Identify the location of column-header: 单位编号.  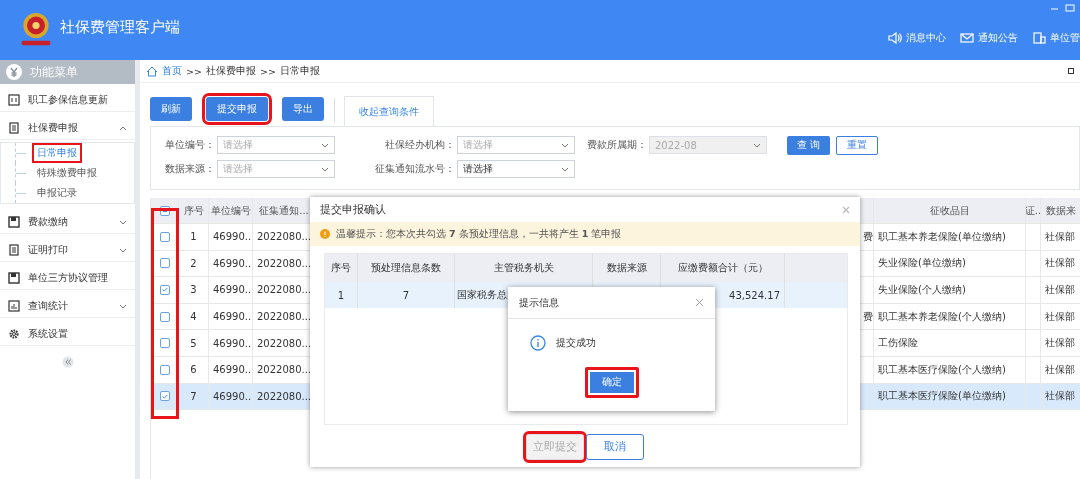
(230, 210).